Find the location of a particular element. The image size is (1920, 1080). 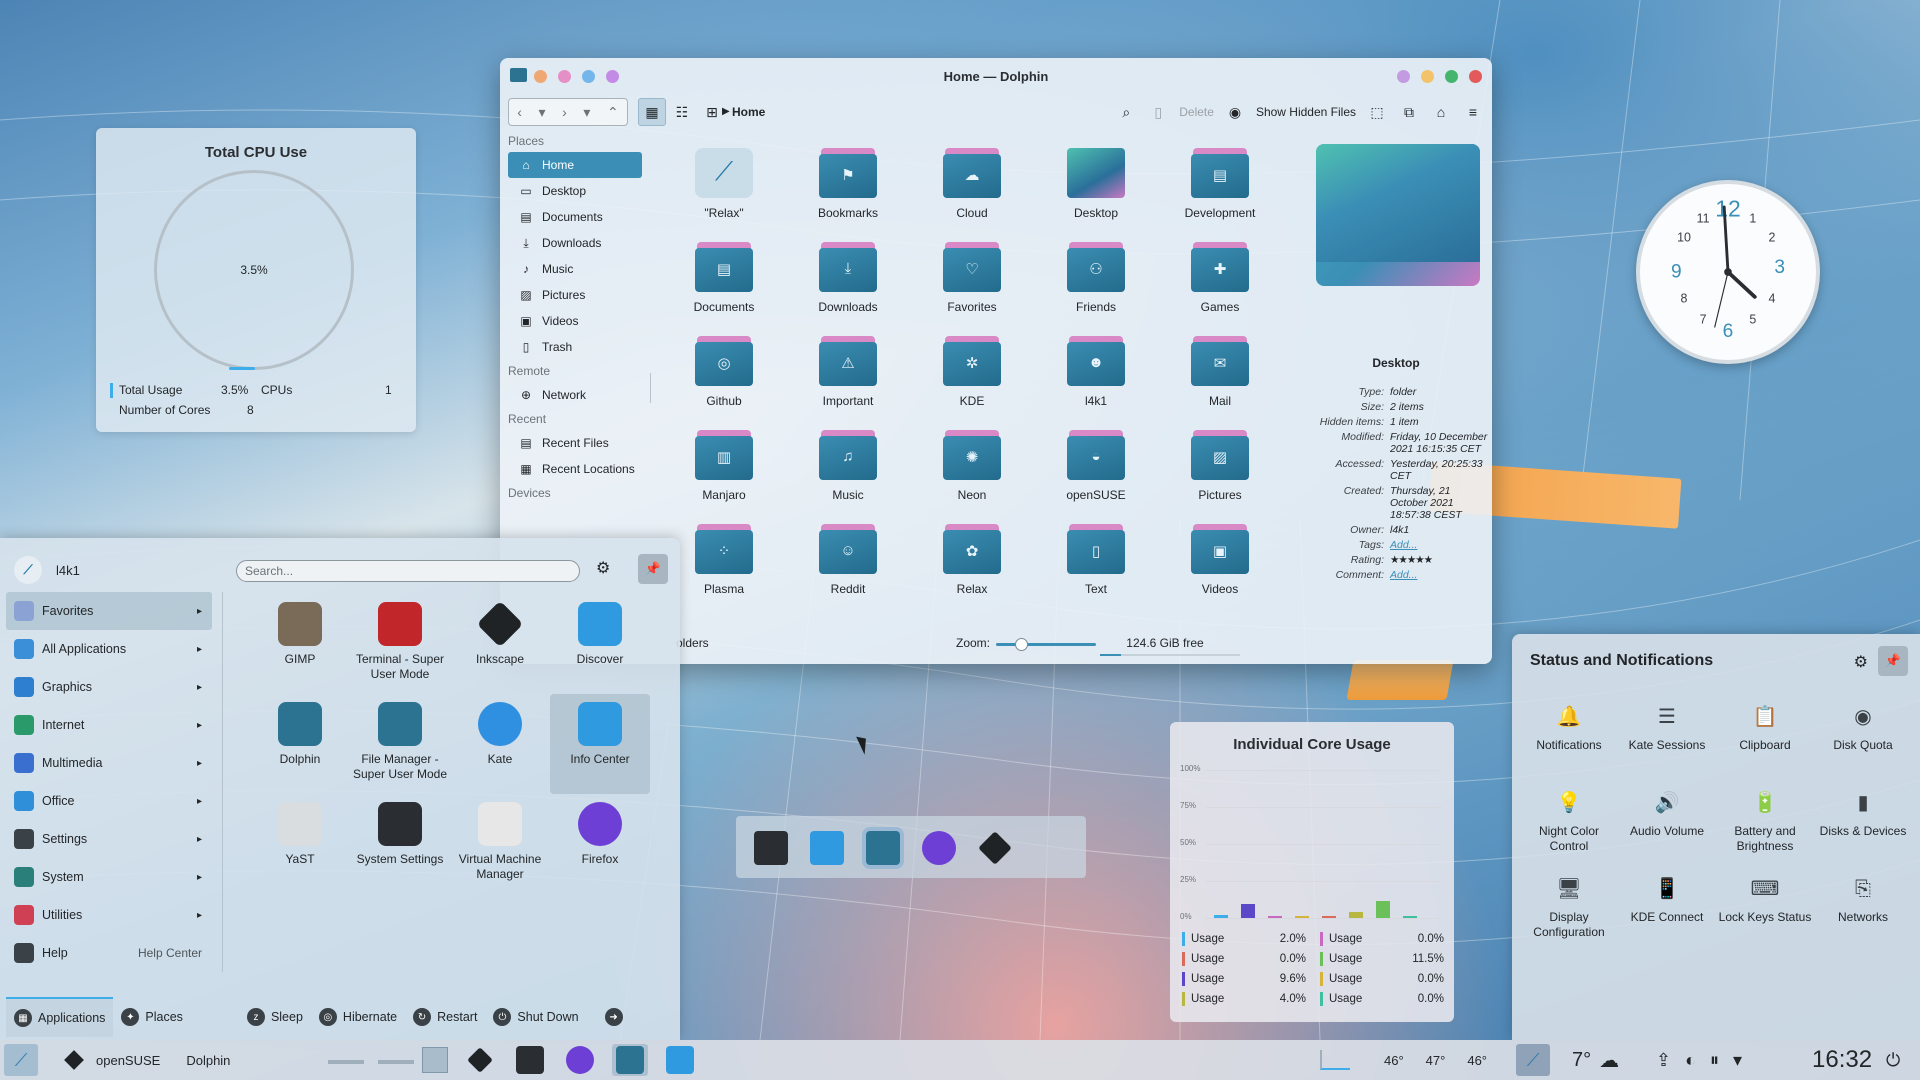

app-inkscape: Inkscape is located at coordinates (500, 644).